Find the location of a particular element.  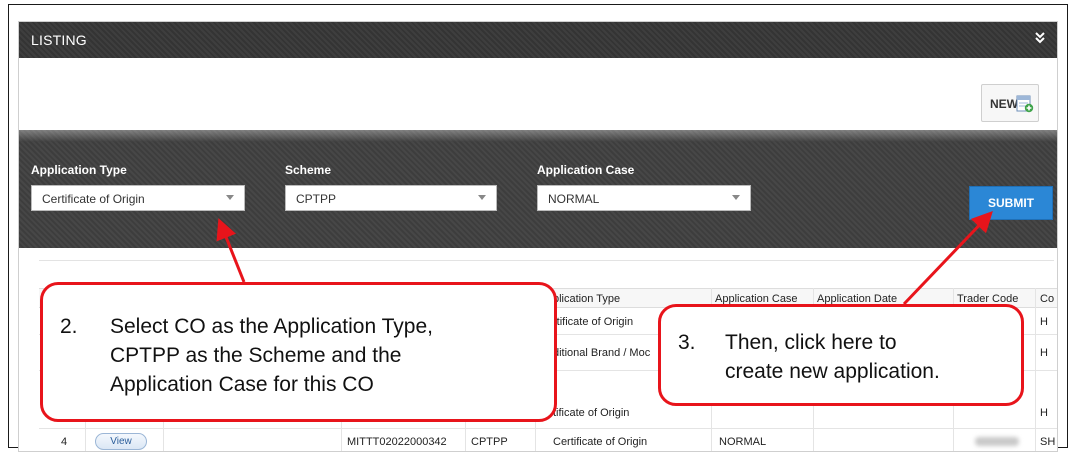

arrow-to-application-type is located at coordinates (231, 250).